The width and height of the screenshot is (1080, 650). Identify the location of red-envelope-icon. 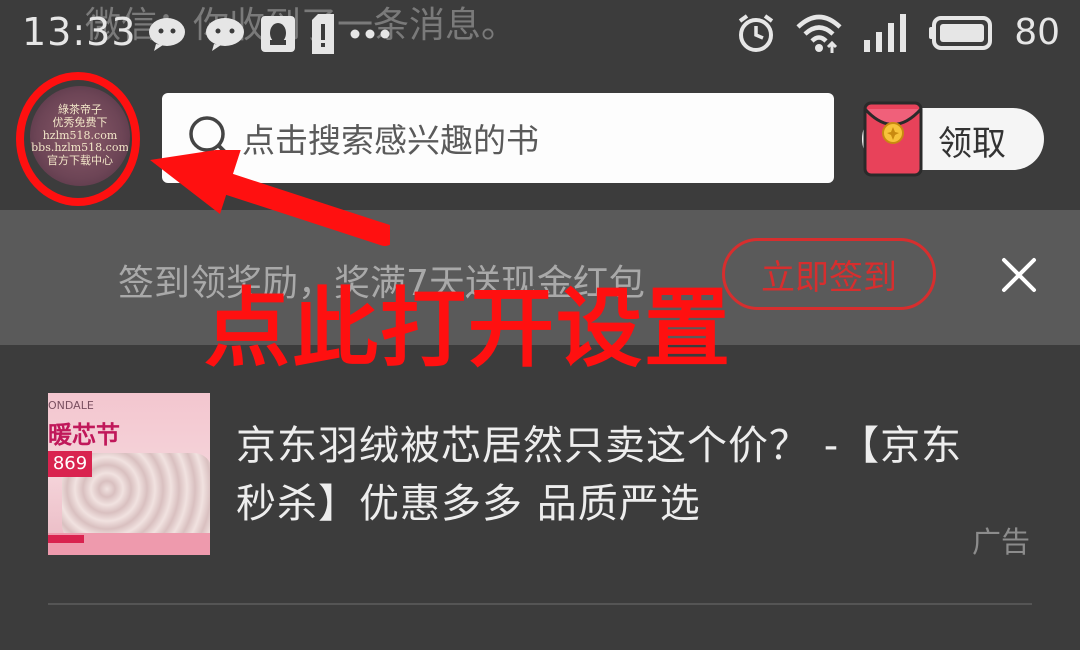
(893, 139).